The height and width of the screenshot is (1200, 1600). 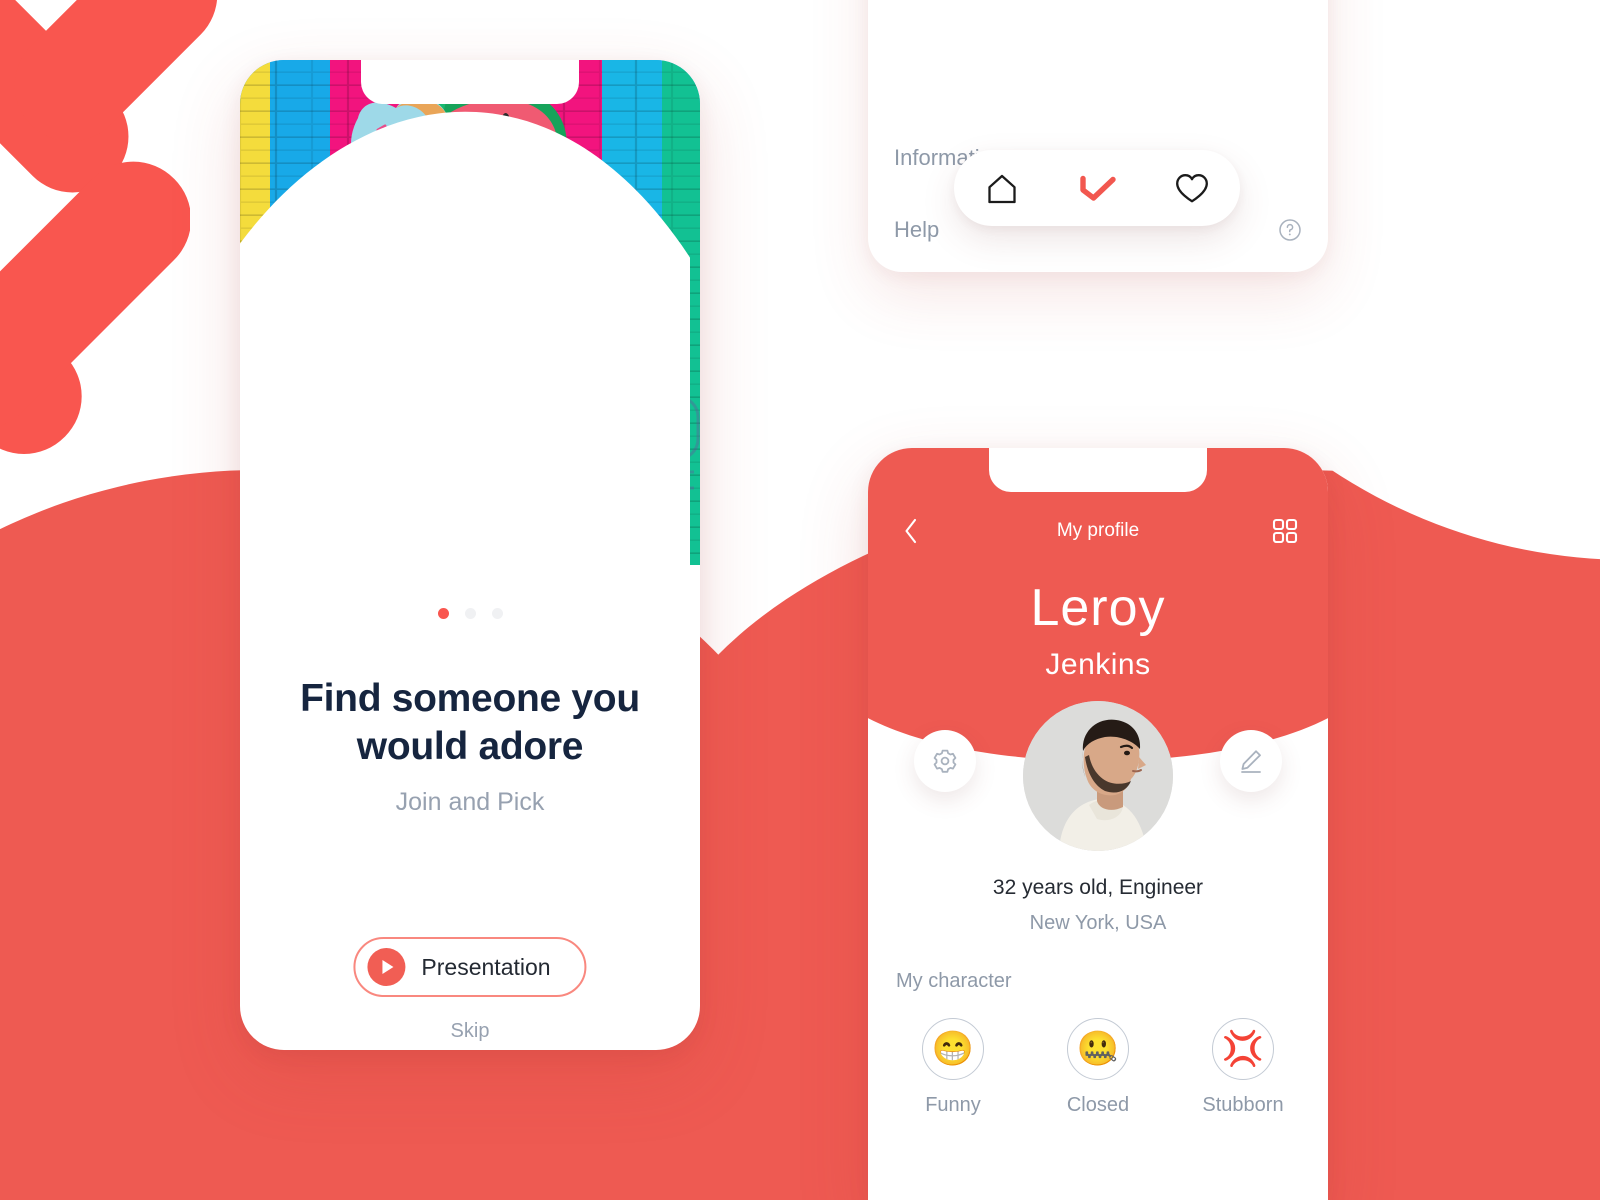 I want to click on gear-icon, so click(x=945, y=761).